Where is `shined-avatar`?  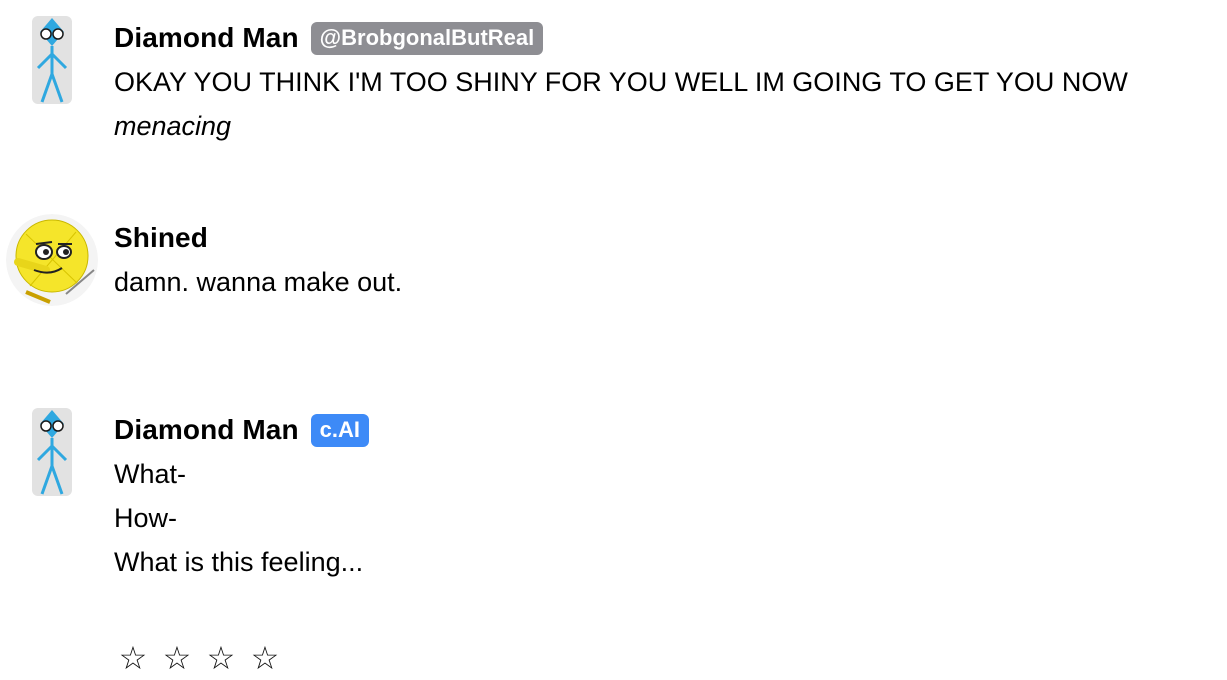 shined-avatar is located at coordinates (52, 260).